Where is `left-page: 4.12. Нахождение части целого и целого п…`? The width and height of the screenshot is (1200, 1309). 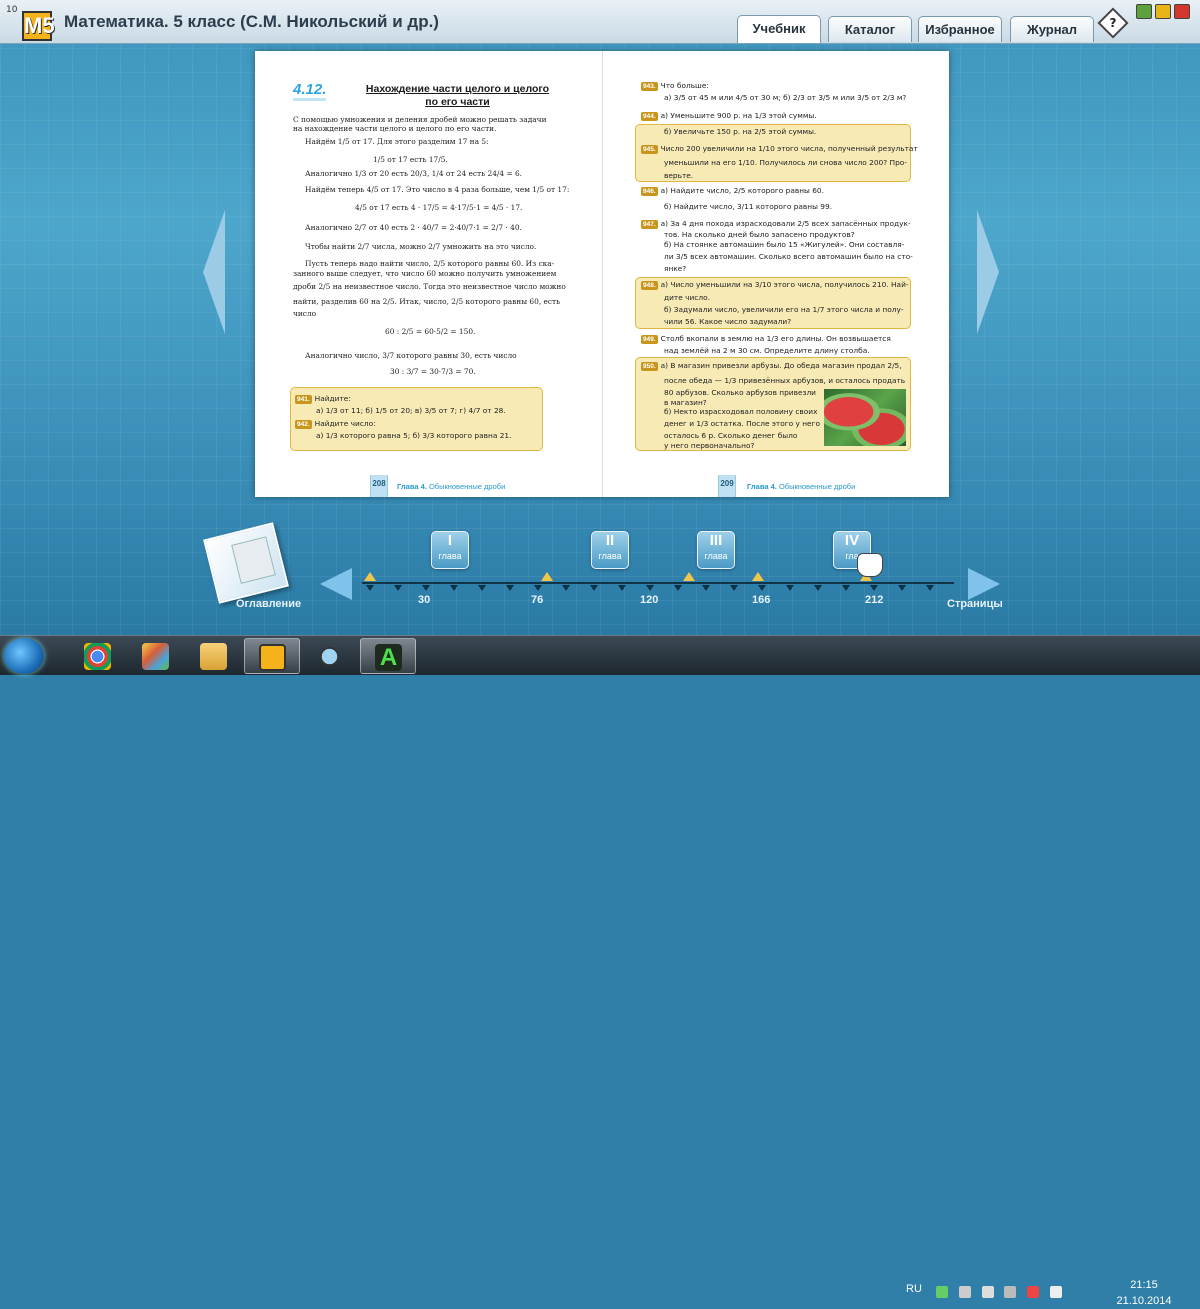 left-page: 4.12. Нахождение части целого и целого п… is located at coordinates (428, 274).